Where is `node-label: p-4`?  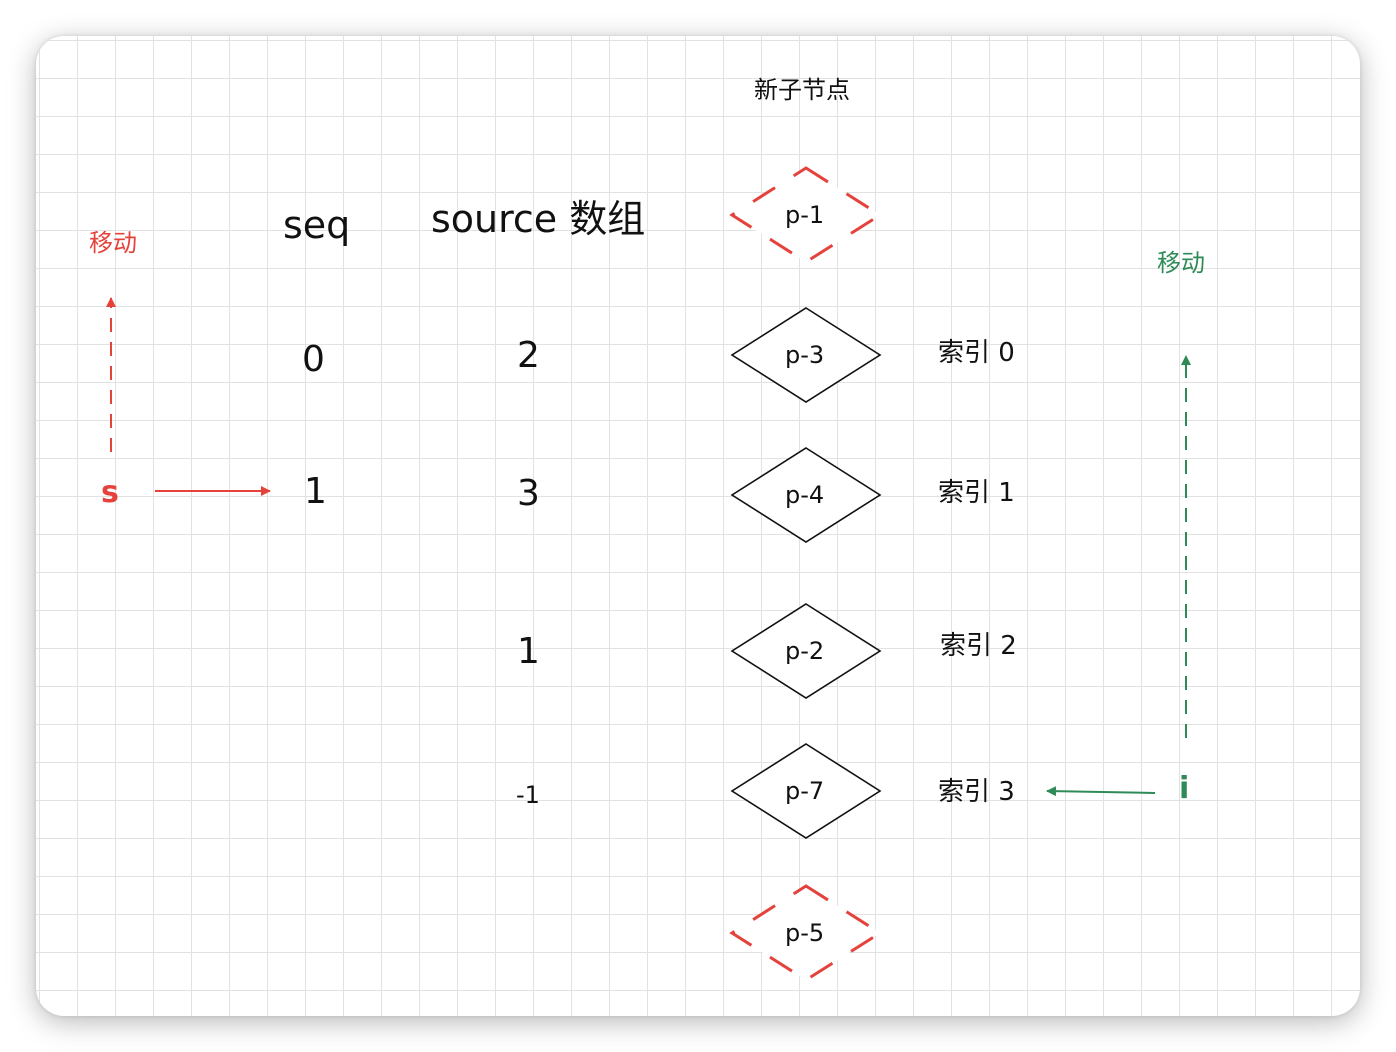 node-label: p-4 is located at coordinates (805, 495).